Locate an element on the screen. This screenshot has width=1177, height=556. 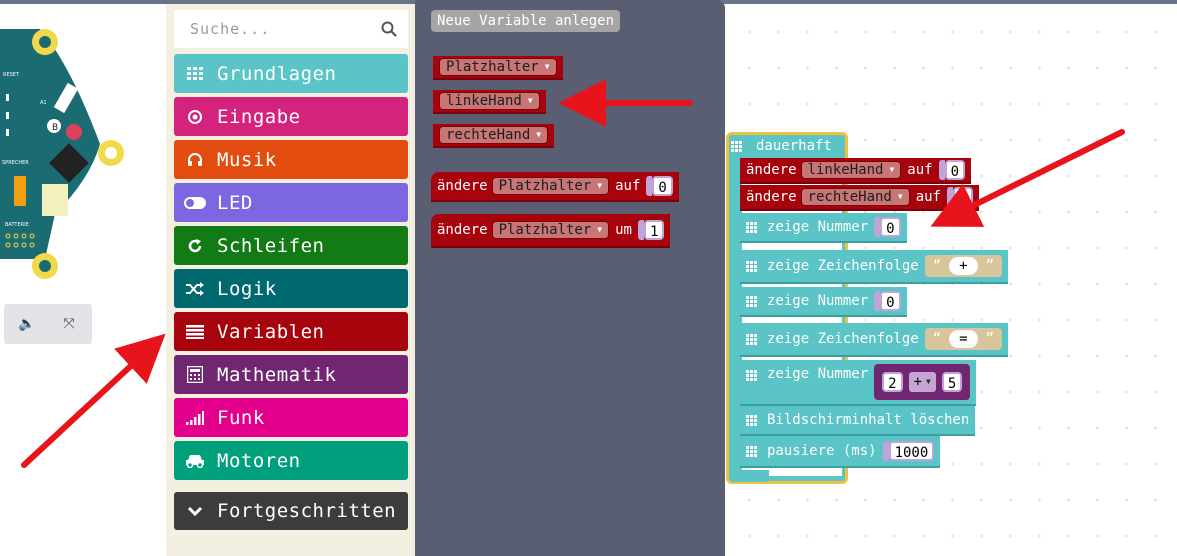
number-input: 1 is located at coordinates (654, 230).